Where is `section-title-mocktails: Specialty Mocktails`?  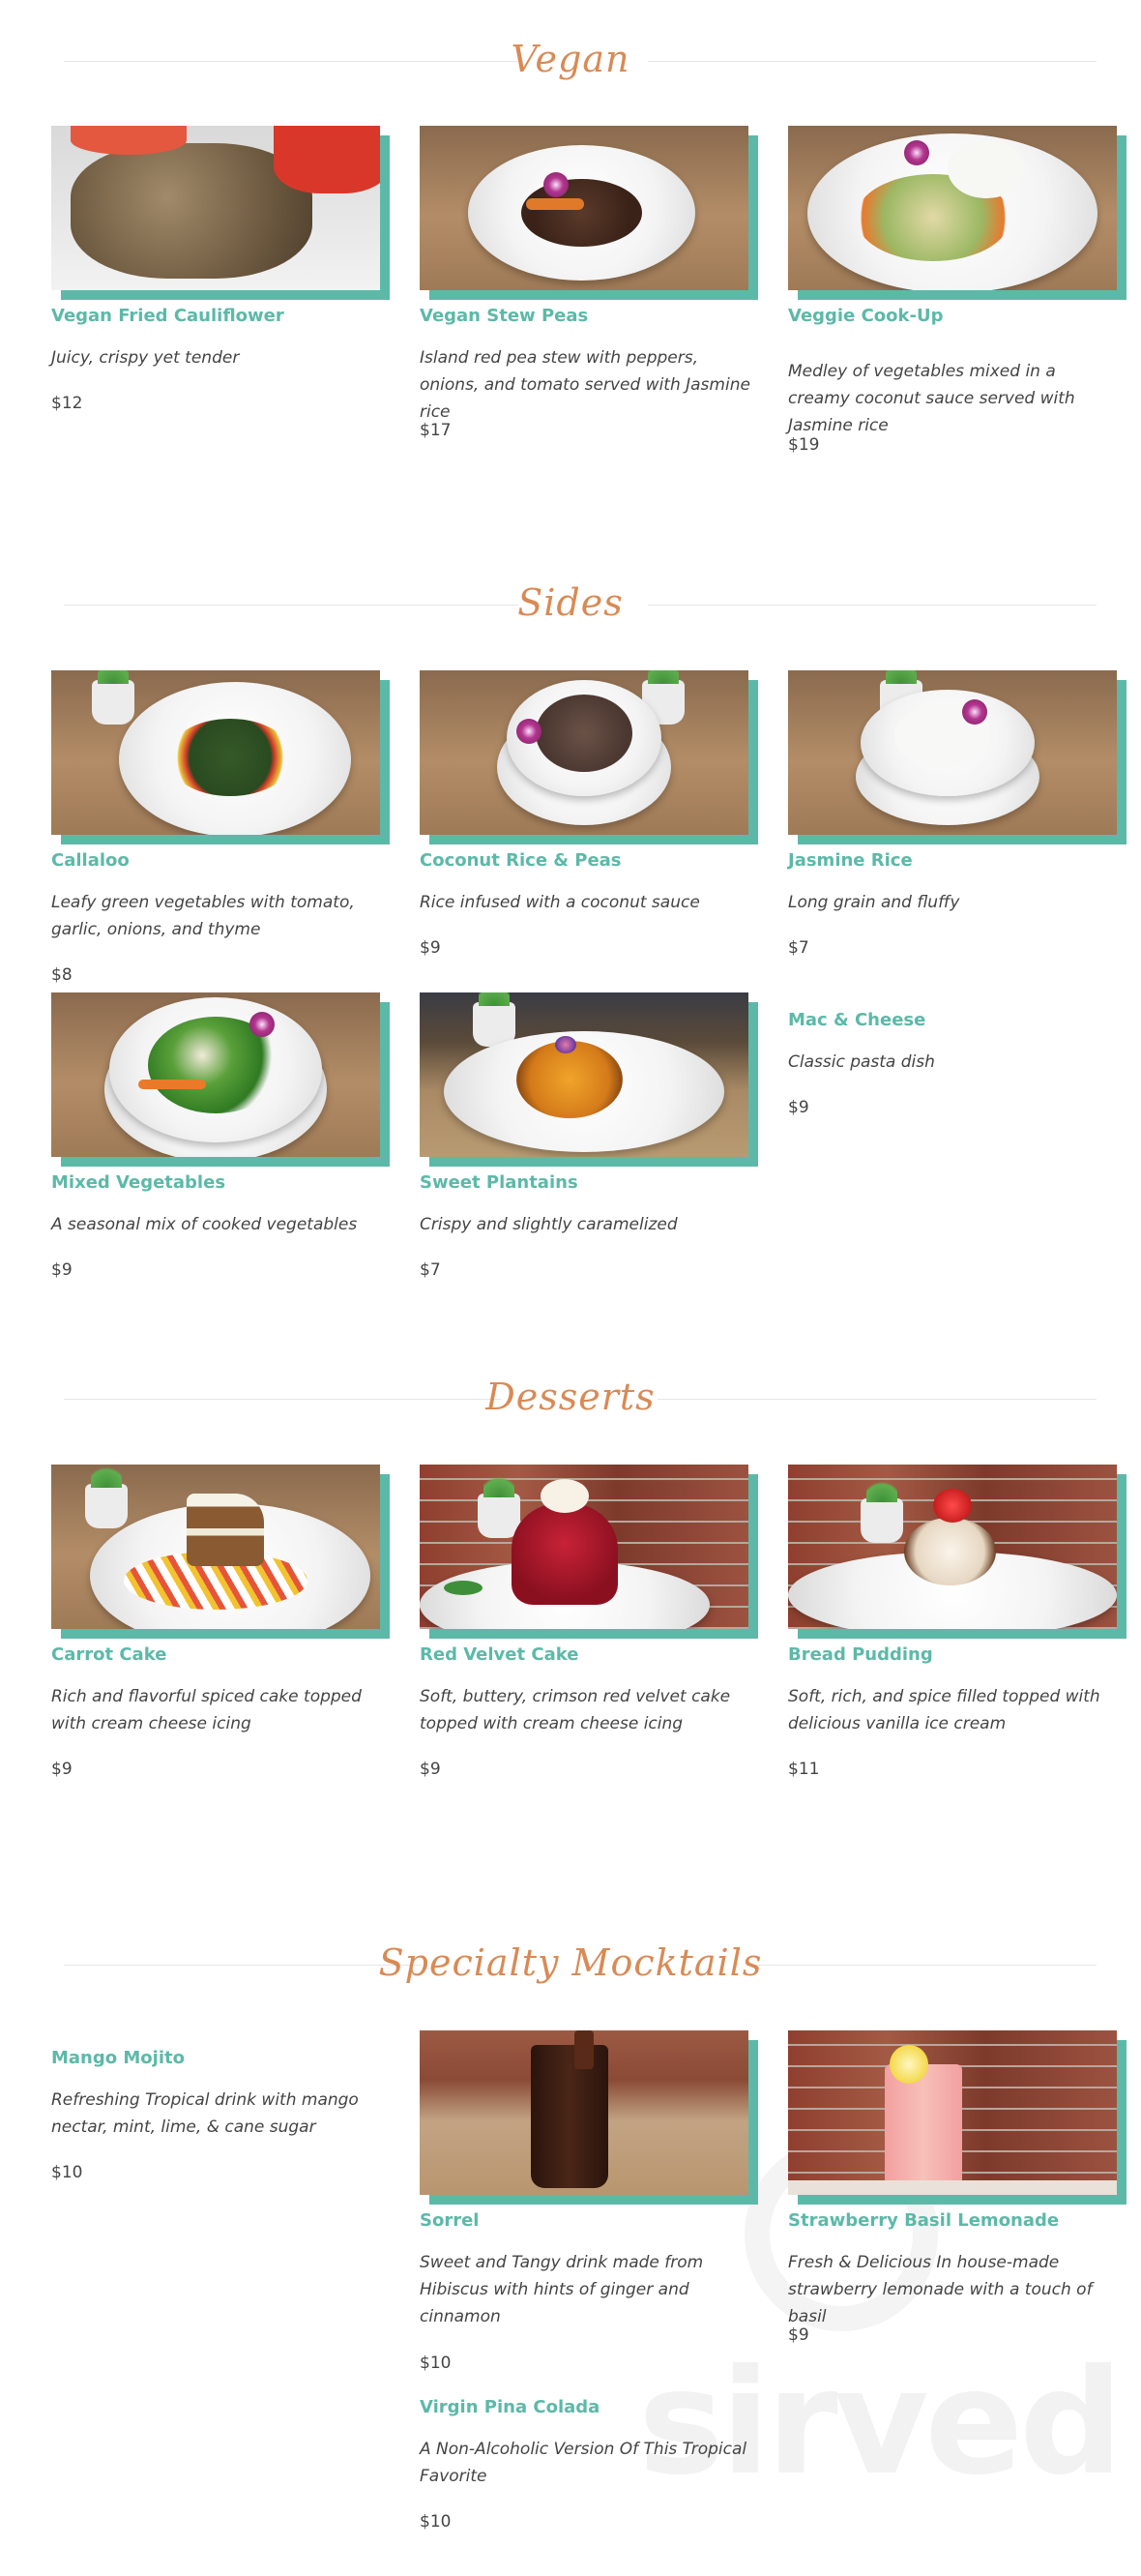
section-title-mocktails: Specialty Mocktails is located at coordinates (570, 1963).